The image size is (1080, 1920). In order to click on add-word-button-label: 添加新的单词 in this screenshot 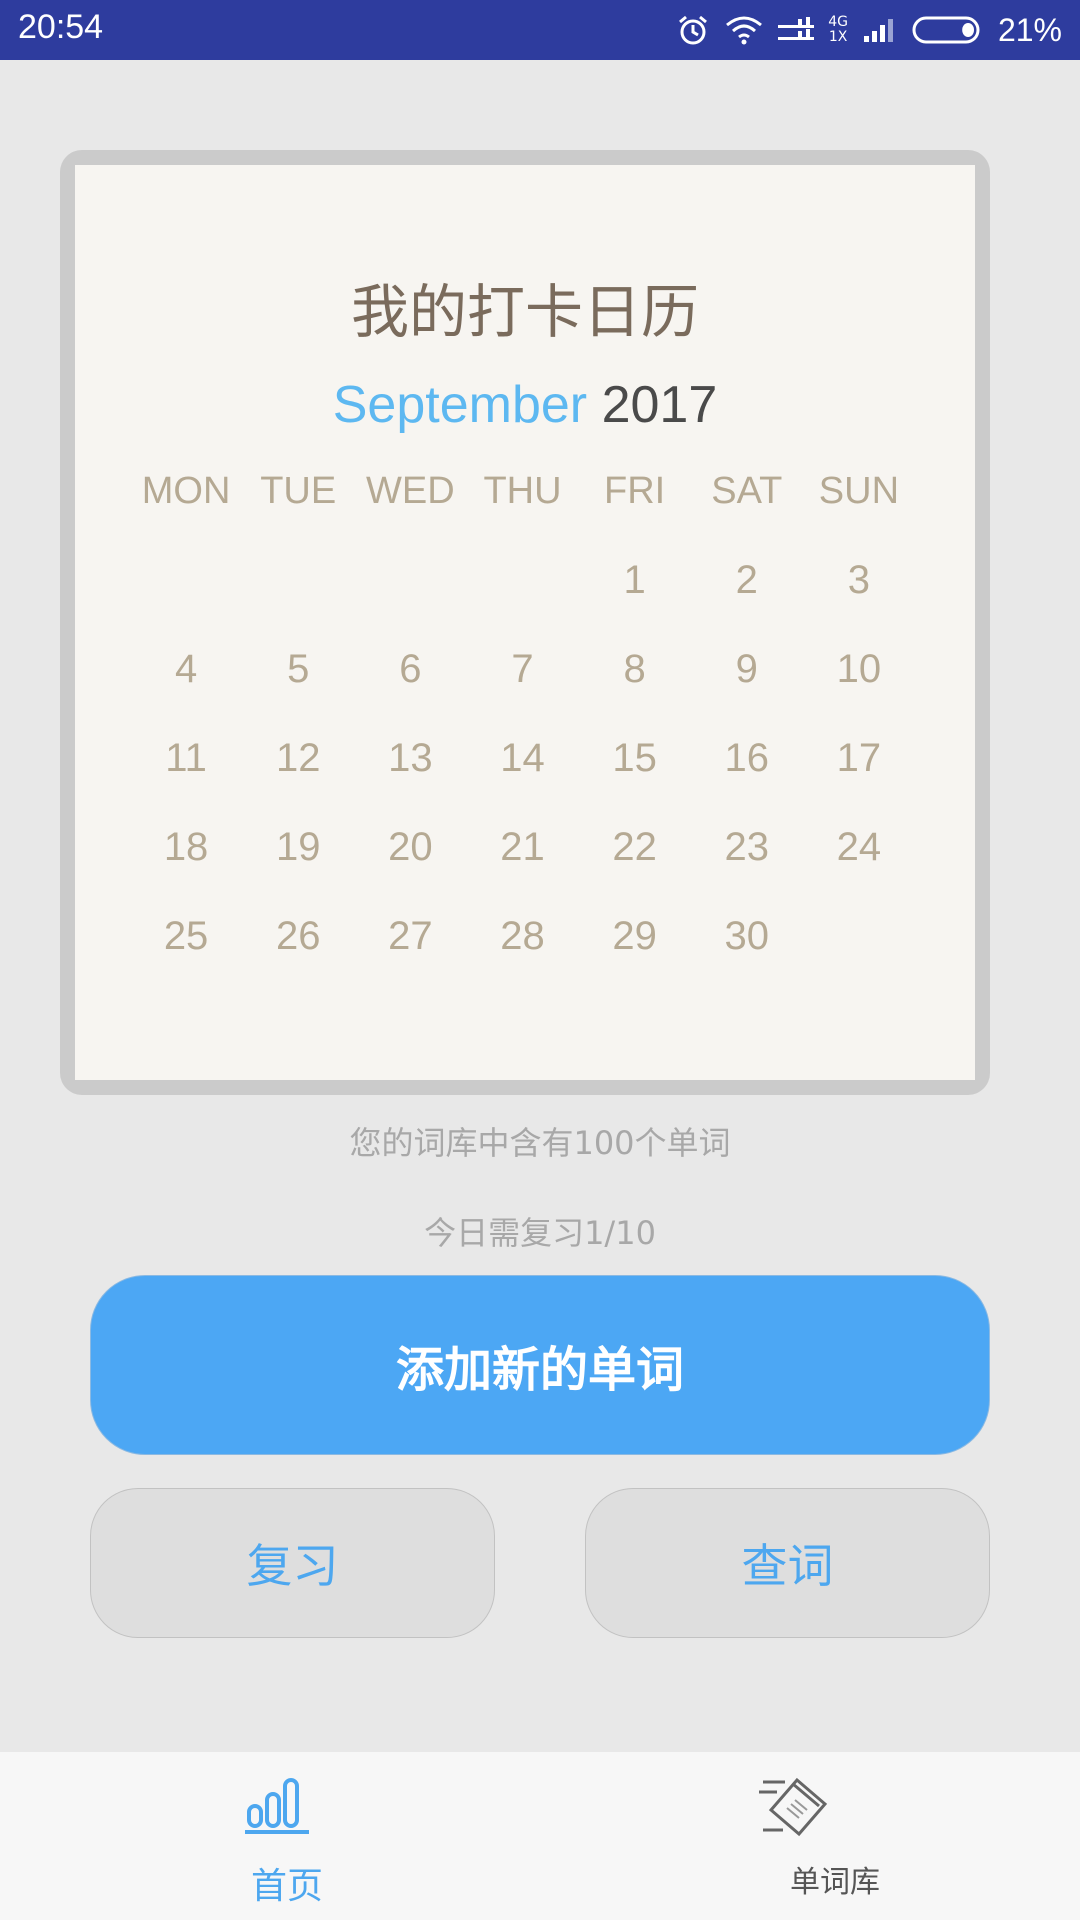, I will do `click(539, 1370)`.